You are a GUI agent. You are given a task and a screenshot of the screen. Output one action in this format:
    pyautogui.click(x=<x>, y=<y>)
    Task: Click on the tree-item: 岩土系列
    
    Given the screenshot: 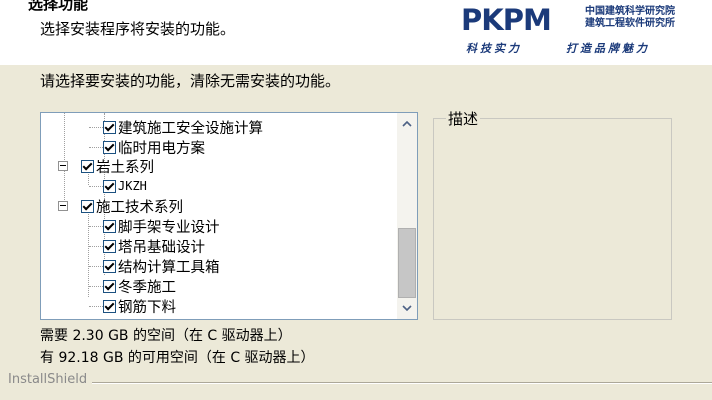 What is the action you would take?
    pyautogui.click(x=106, y=166)
    